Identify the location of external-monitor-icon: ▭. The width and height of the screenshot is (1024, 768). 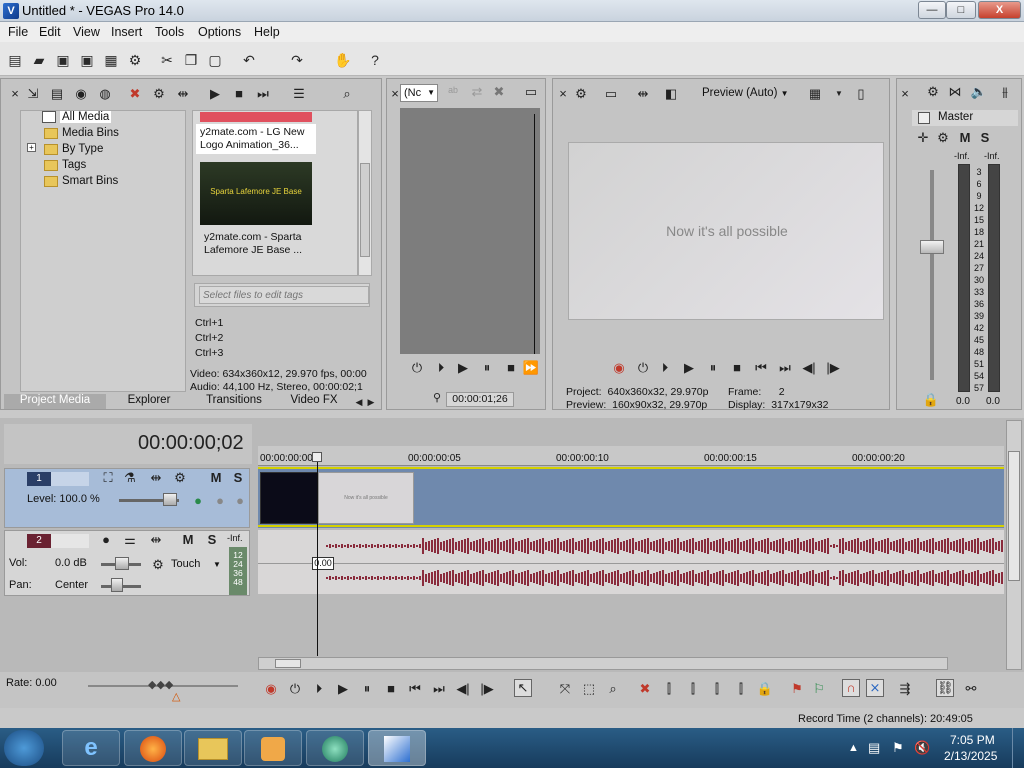
(611, 95).